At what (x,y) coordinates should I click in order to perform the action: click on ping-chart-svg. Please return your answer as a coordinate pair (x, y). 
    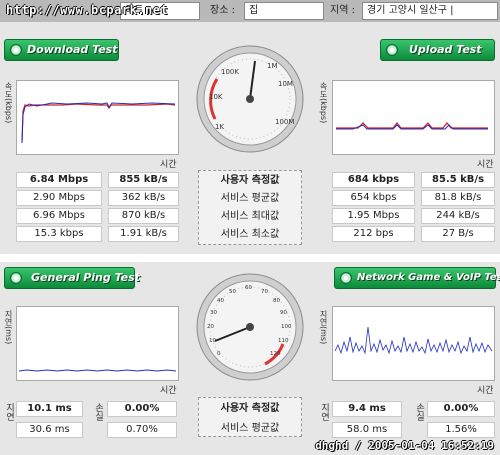
    Looking at the image, I should click on (97, 370).